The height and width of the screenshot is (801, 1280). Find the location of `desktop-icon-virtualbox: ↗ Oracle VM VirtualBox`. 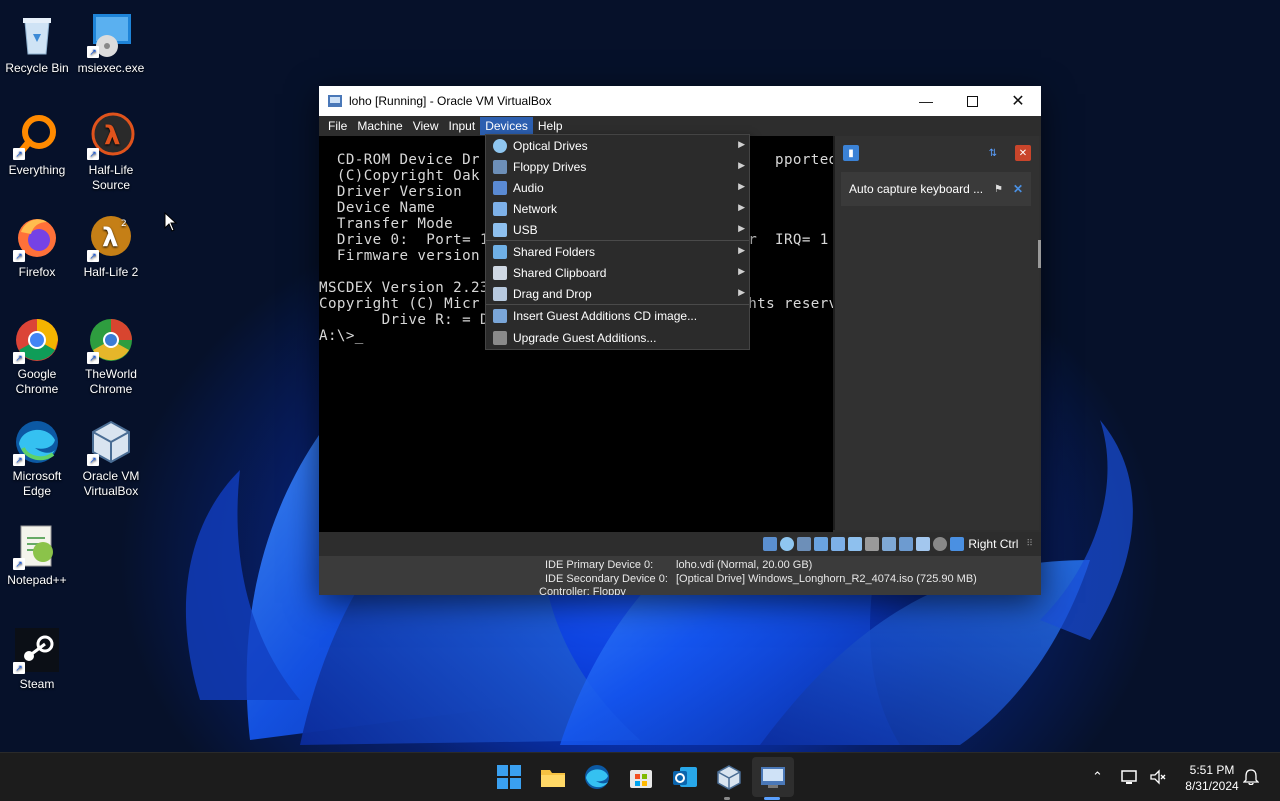

desktop-icon-virtualbox: ↗ Oracle VM VirtualBox is located at coordinates (111, 458).